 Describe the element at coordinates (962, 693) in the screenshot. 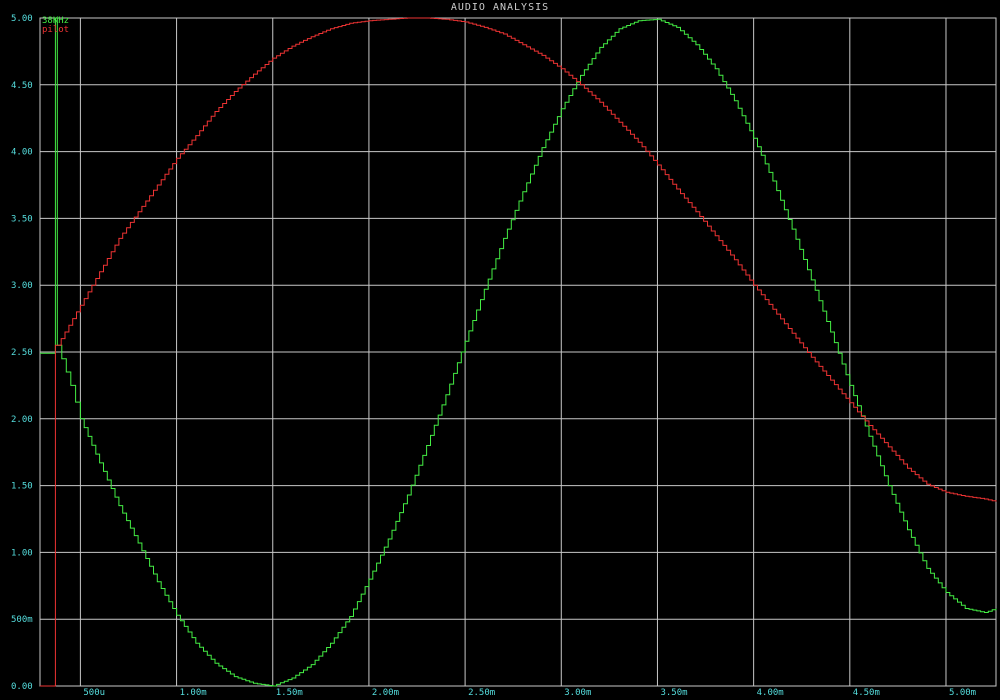

I see `x-tick-label: 5.00m` at that location.